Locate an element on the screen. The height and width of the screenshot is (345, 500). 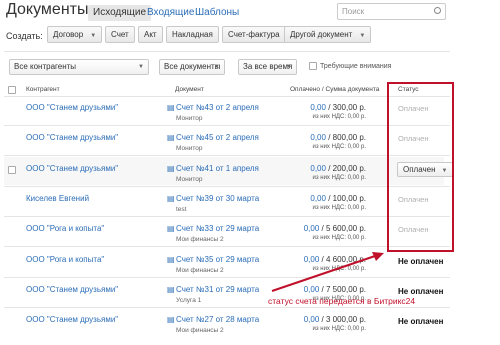
annotation-text: статус счета передается в Битрикс24 is located at coordinates (342, 301).